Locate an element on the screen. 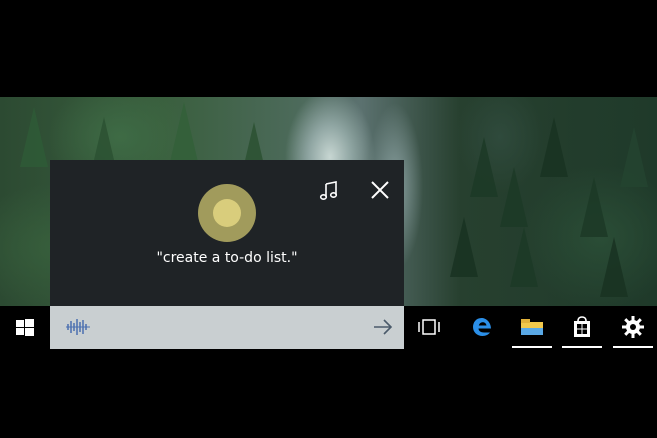 Image resolution: width=657 pixels, height=438 pixels. gear-icon is located at coordinates (633, 327).